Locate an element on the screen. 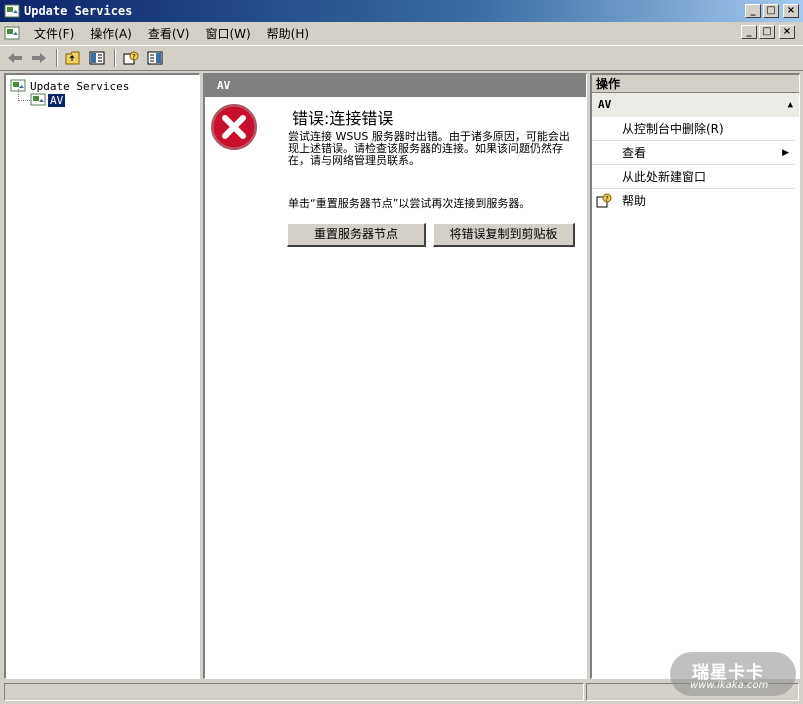 Image resolution: width=803 pixels, height=704 pixels. child-restore-button: □ is located at coordinates (767, 32).